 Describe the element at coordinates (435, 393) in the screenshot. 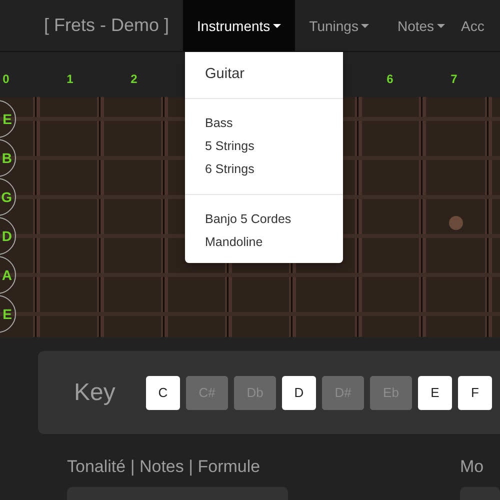

I see `note-button: E` at that location.